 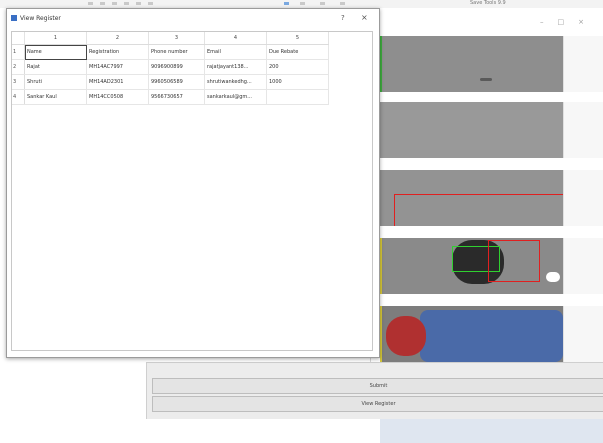 I want to click on dialog-title: View Register, so click(x=40, y=18).